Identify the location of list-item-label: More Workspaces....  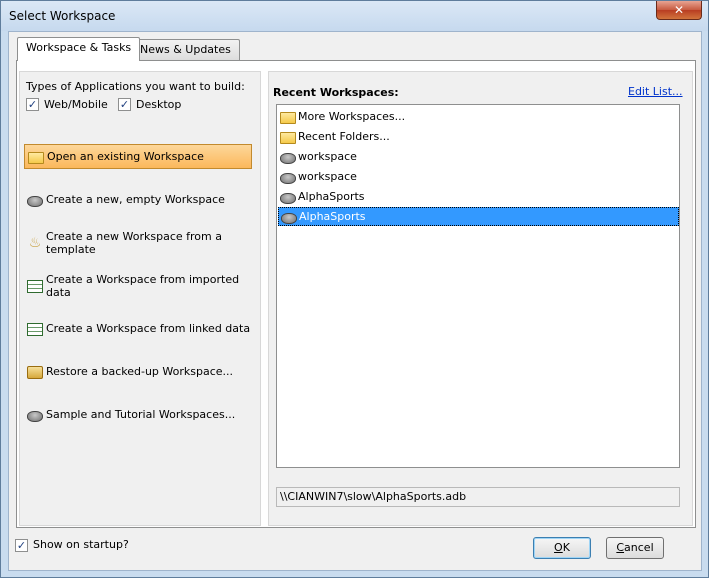
(352, 116).